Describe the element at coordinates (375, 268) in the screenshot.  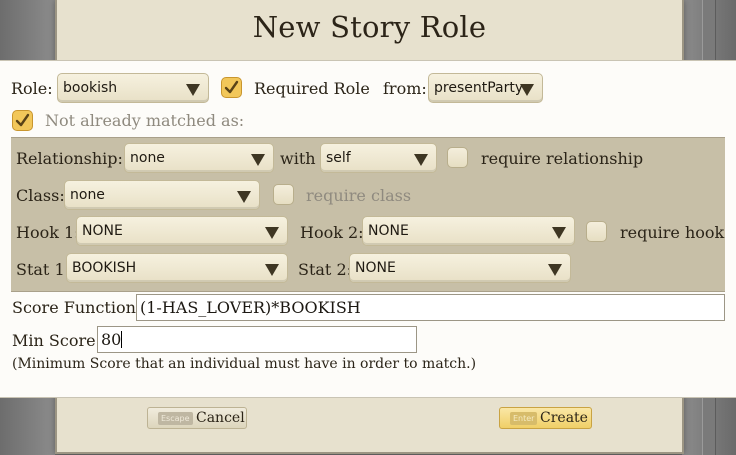
I see `stat2-value: NONE` at that location.